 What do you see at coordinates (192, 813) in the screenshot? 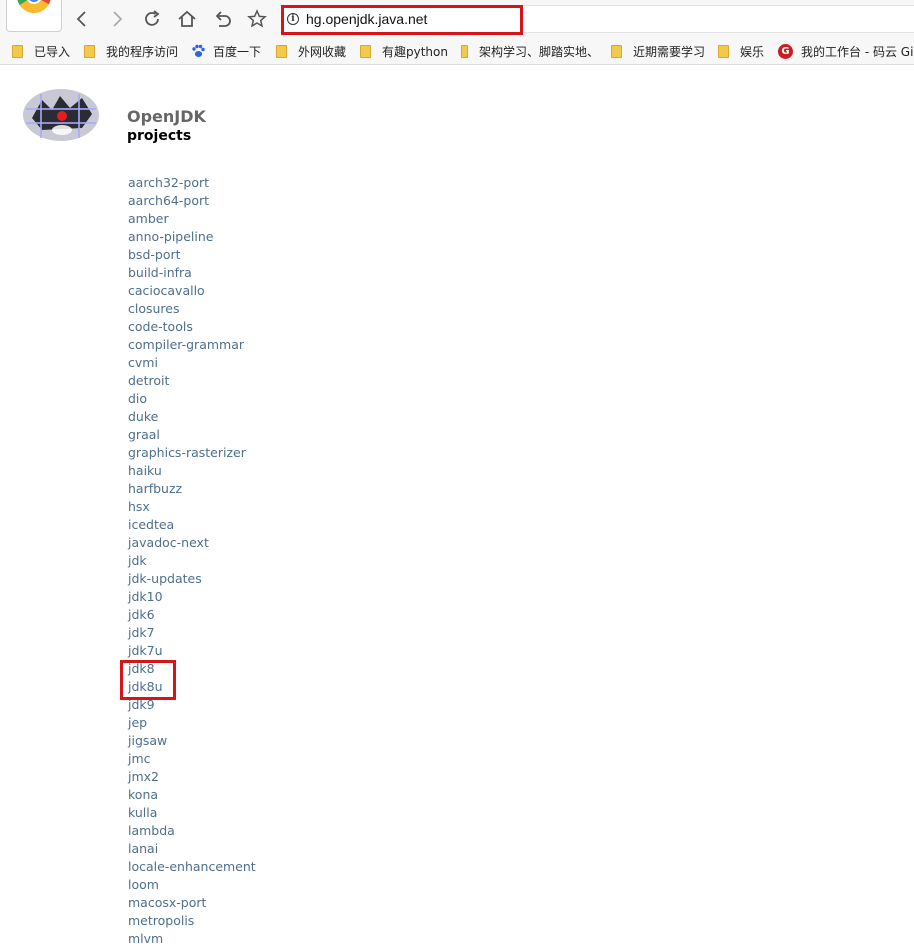
I see `list-item: kulla` at bounding box center [192, 813].